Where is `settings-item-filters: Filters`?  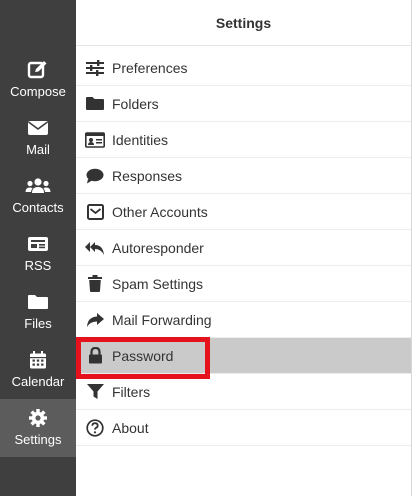 settings-item-filters: Filters is located at coordinates (243, 392).